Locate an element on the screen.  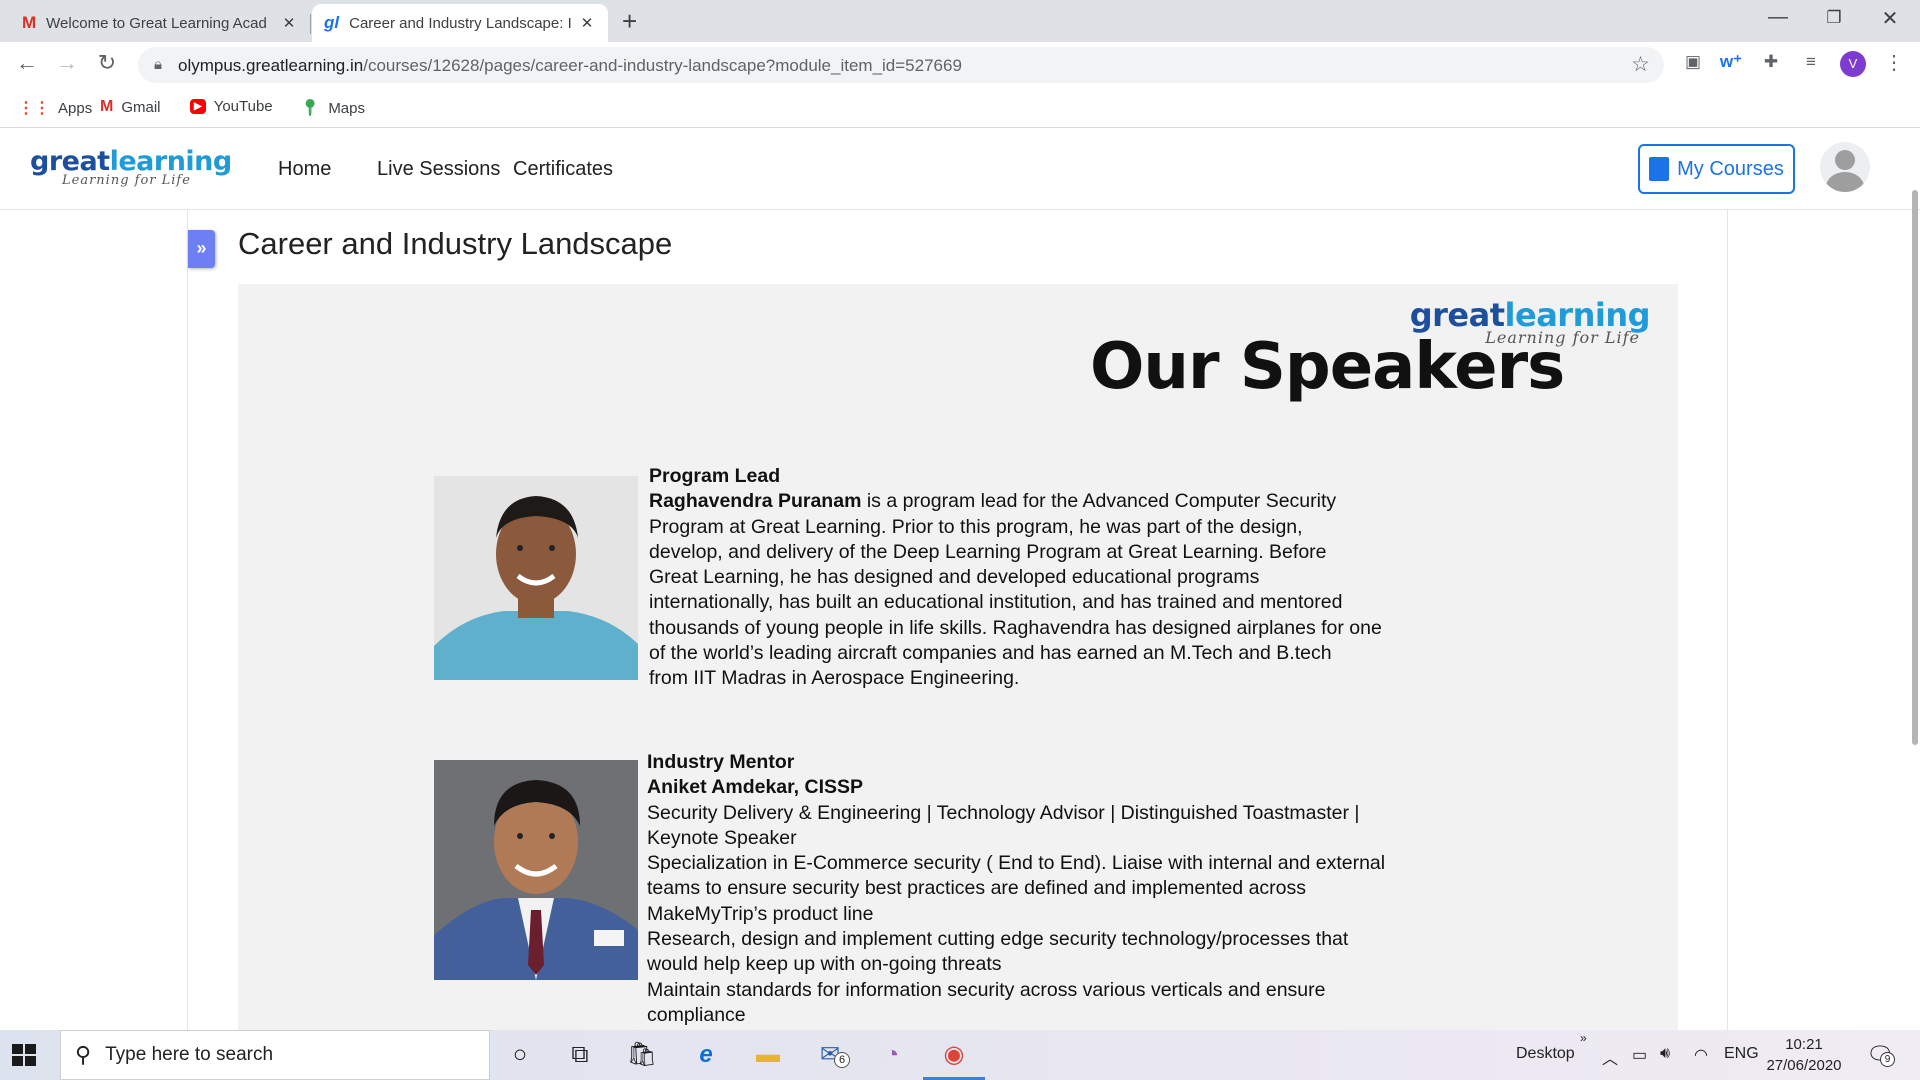
battery-icon: ▭ is located at coordinates (1639, 1055).